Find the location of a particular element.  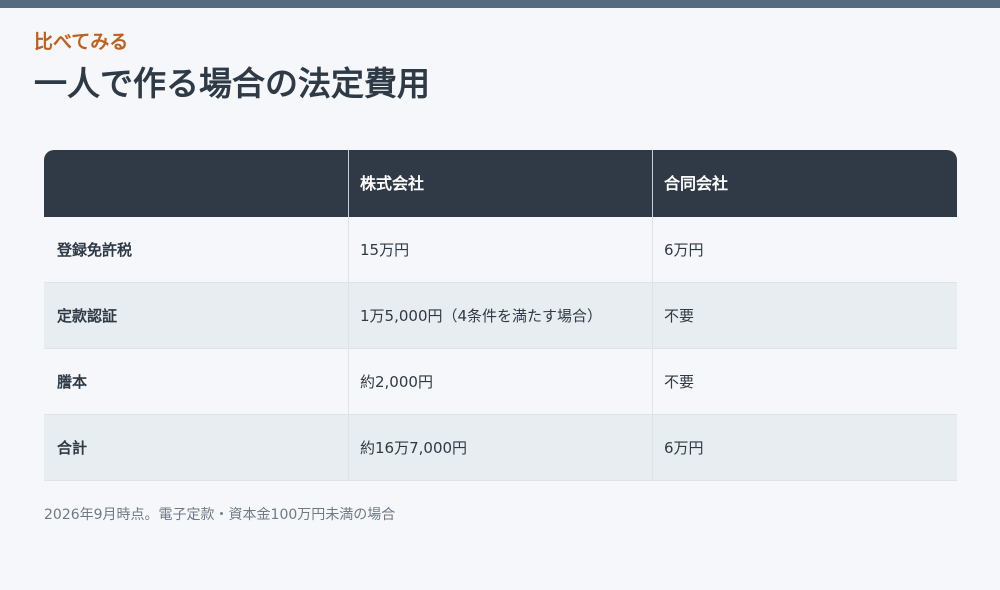

row-label: 謄本 is located at coordinates (72, 381).